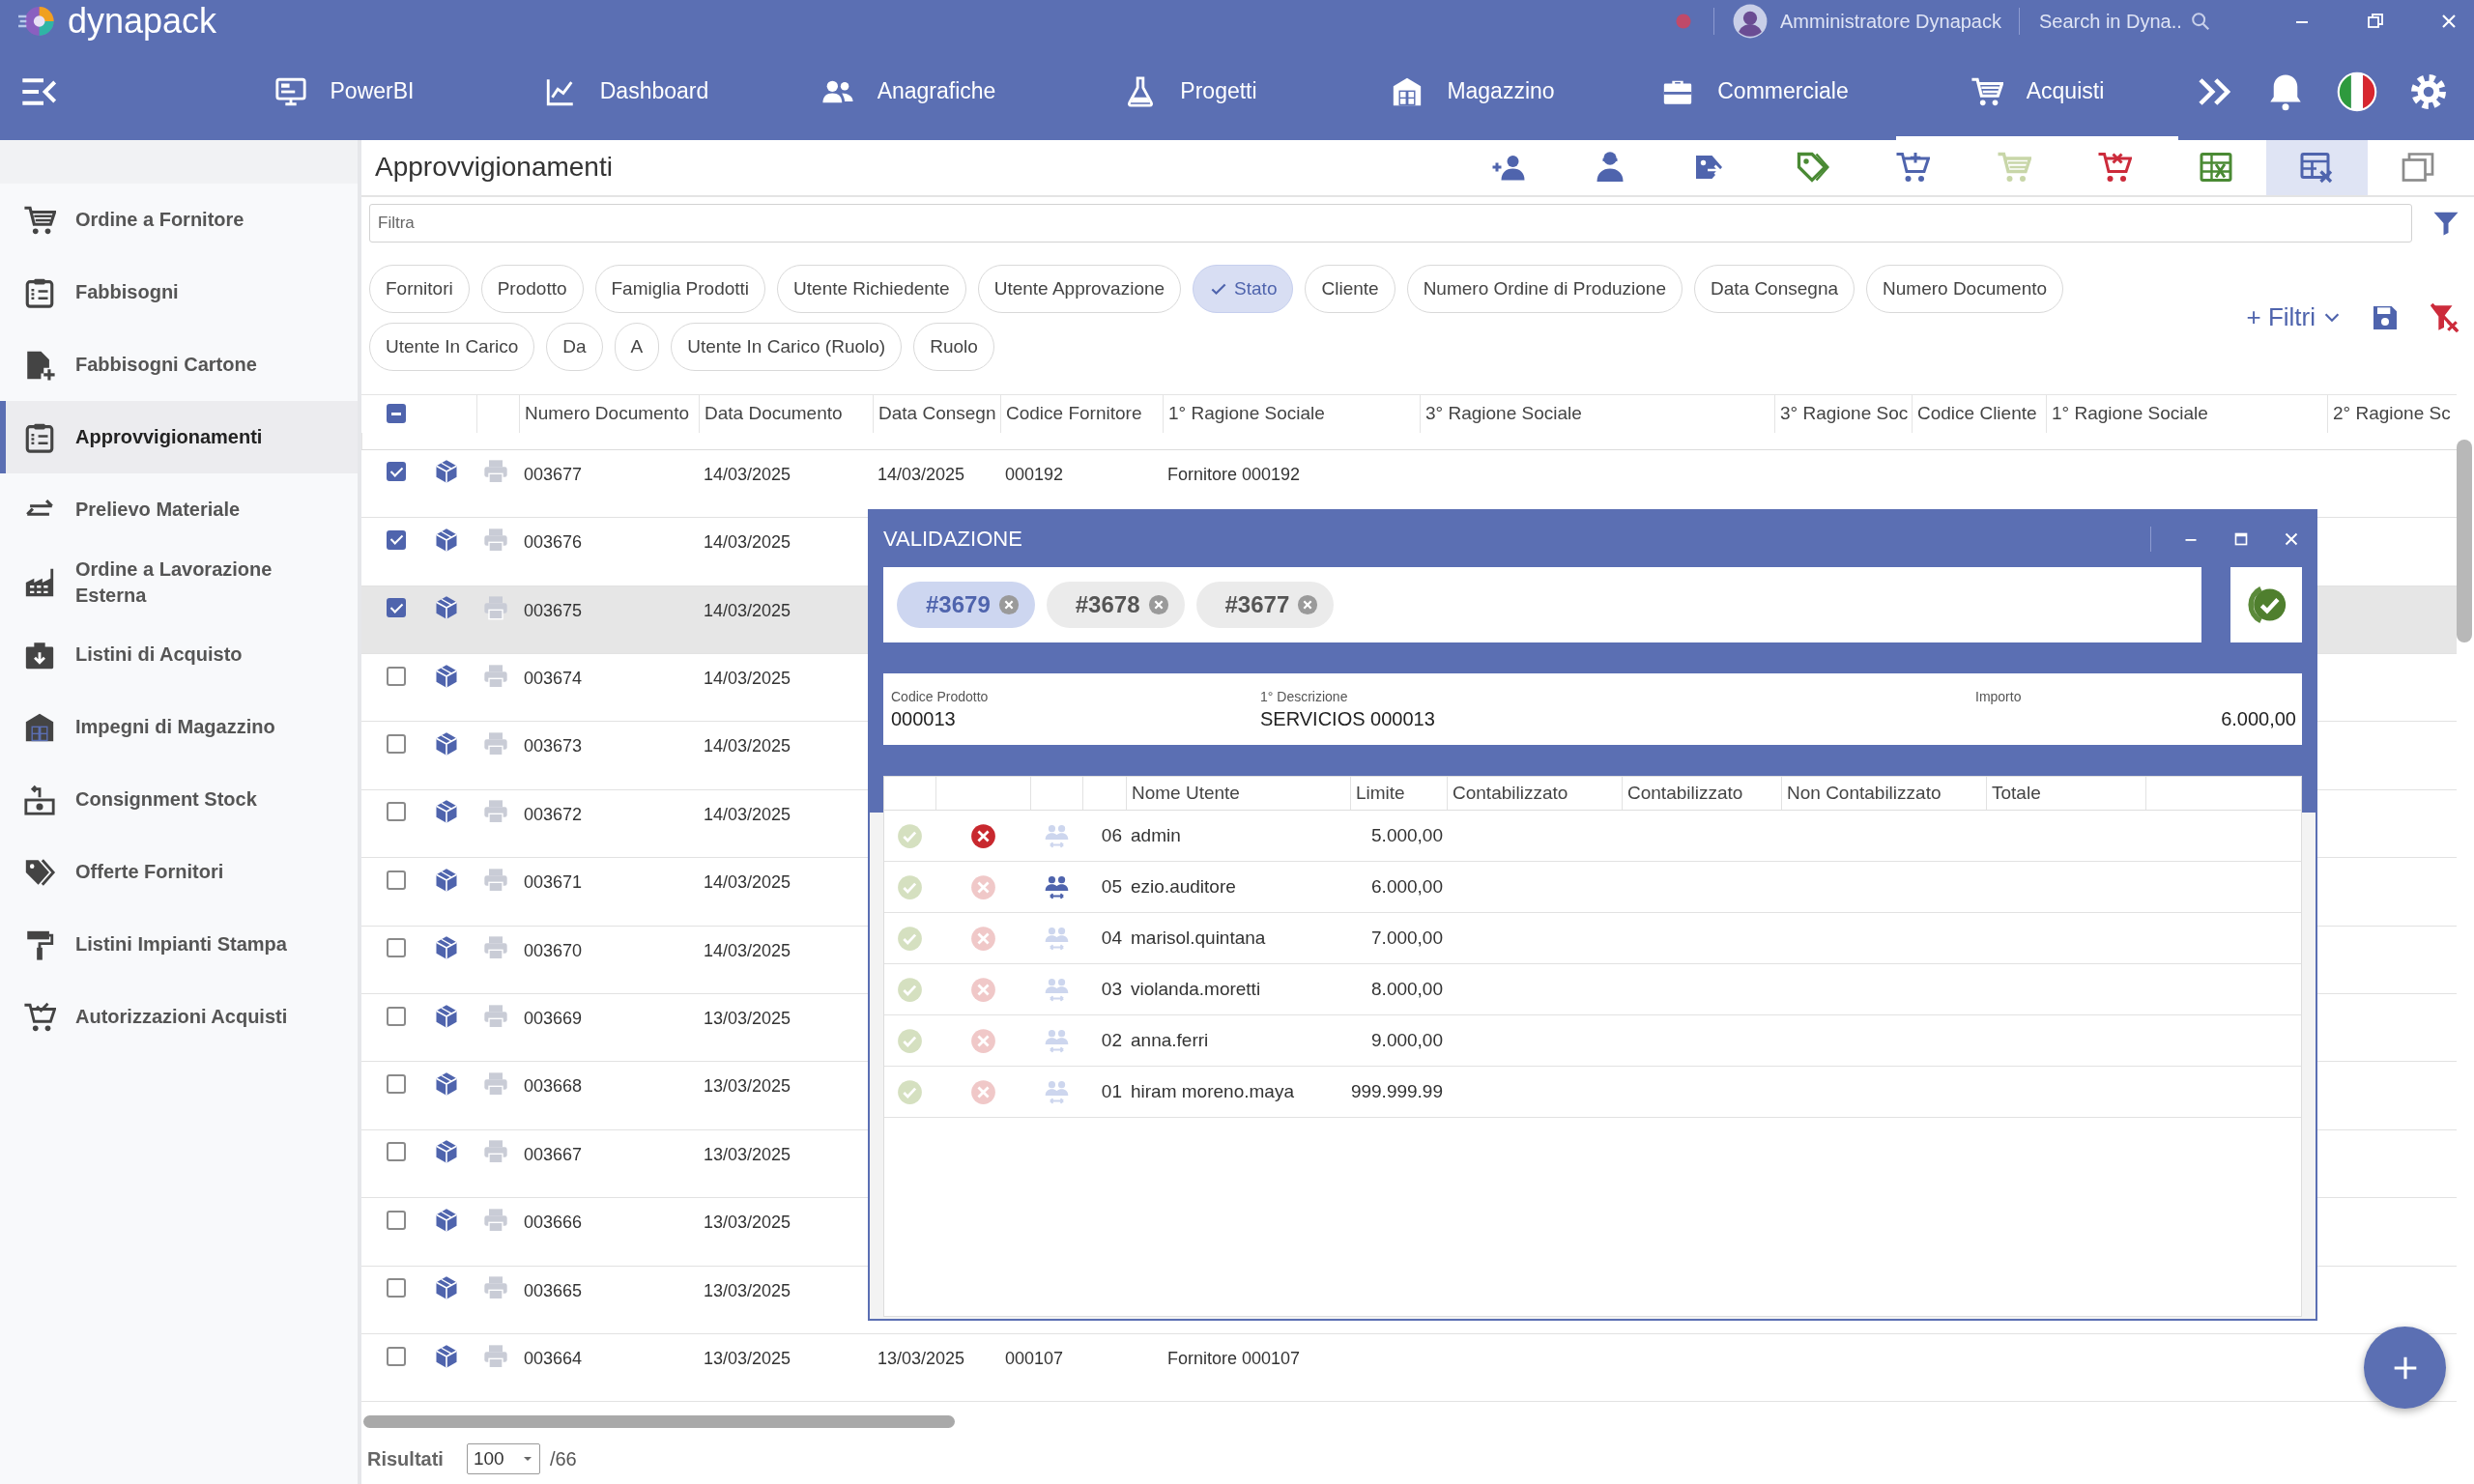 Image resolution: width=2474 pixels, height=1484 pixels. I want to click on filter-chip: Da, so click(575, 346).